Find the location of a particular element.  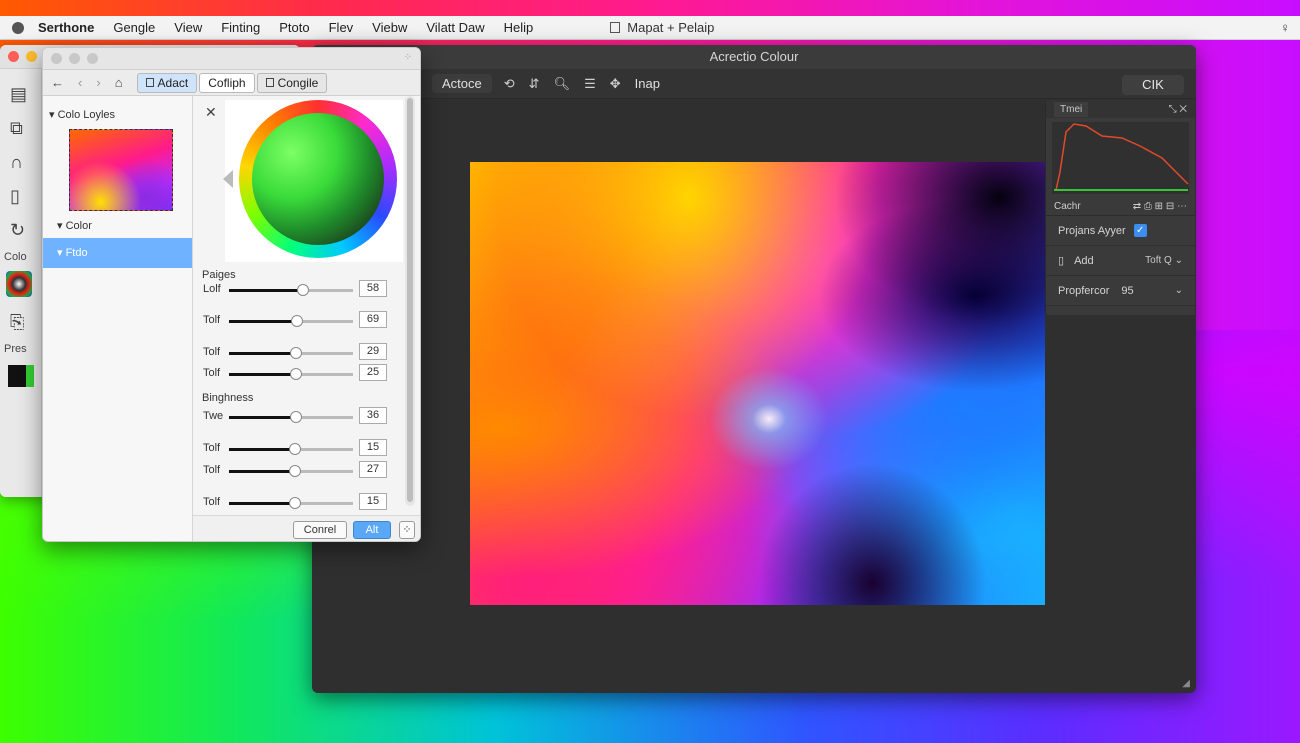

color-wheel-area is located at coordinates (313, 181).